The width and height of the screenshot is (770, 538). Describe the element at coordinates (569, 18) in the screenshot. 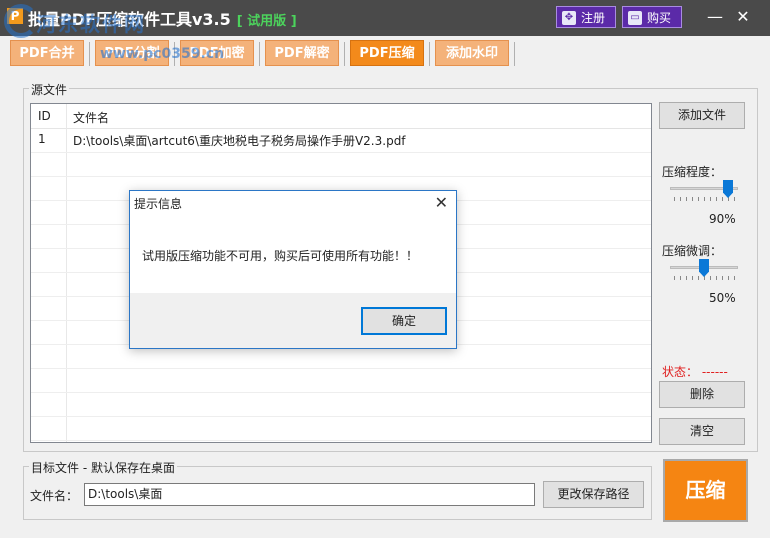

I see `register-icon: ✥` at that location.